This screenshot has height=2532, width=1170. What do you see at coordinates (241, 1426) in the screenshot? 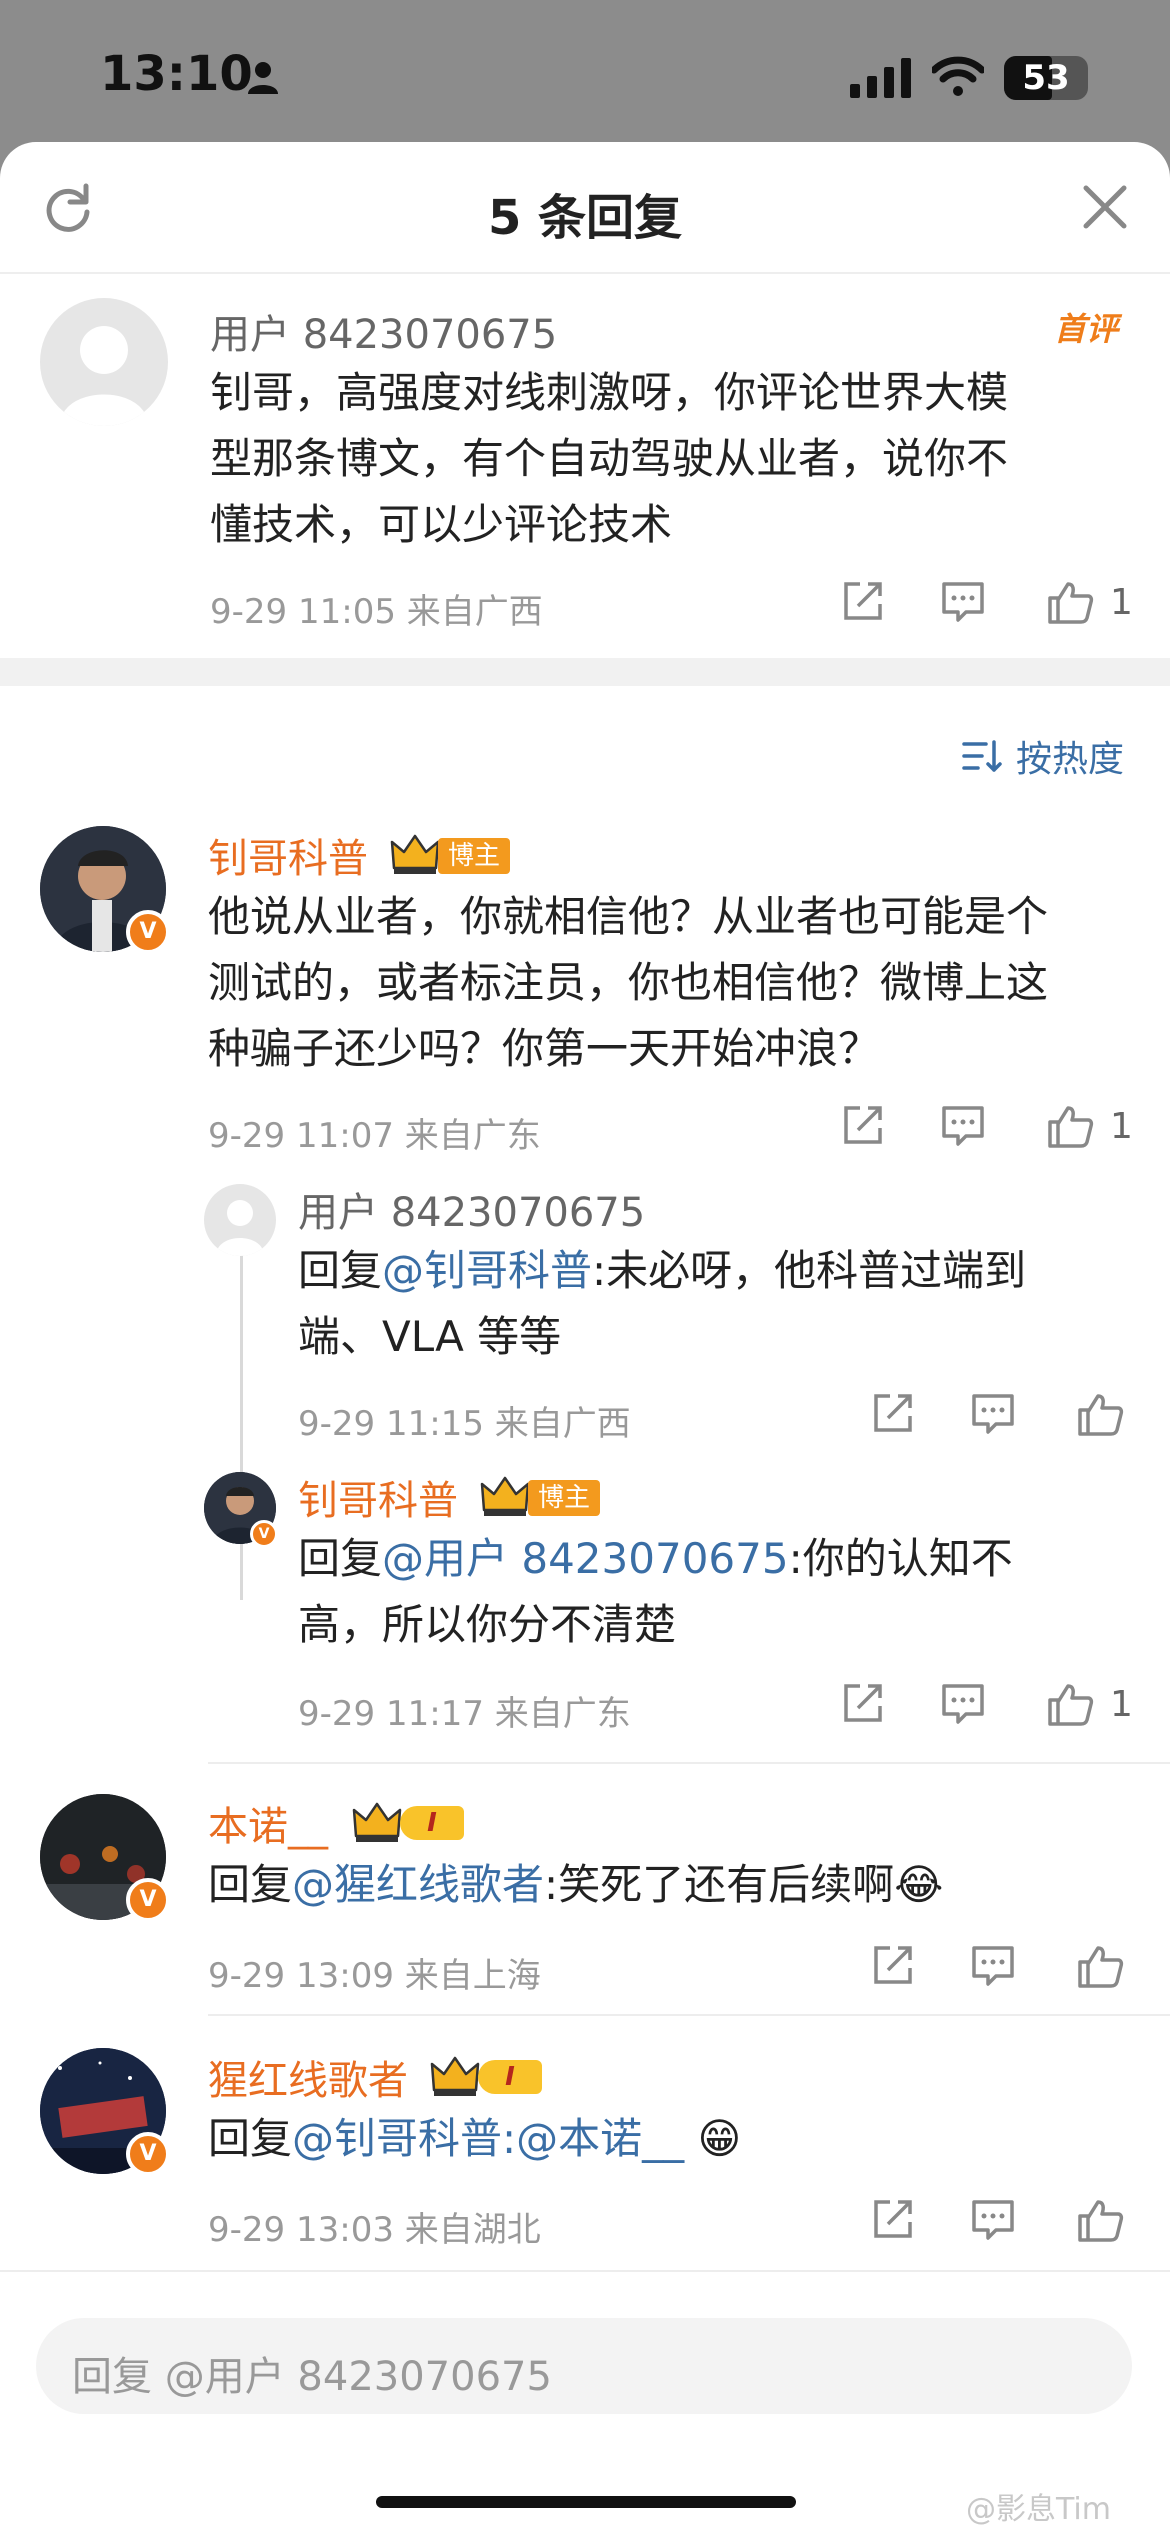
I see `thread-line` at bounding box center [241, 1426].